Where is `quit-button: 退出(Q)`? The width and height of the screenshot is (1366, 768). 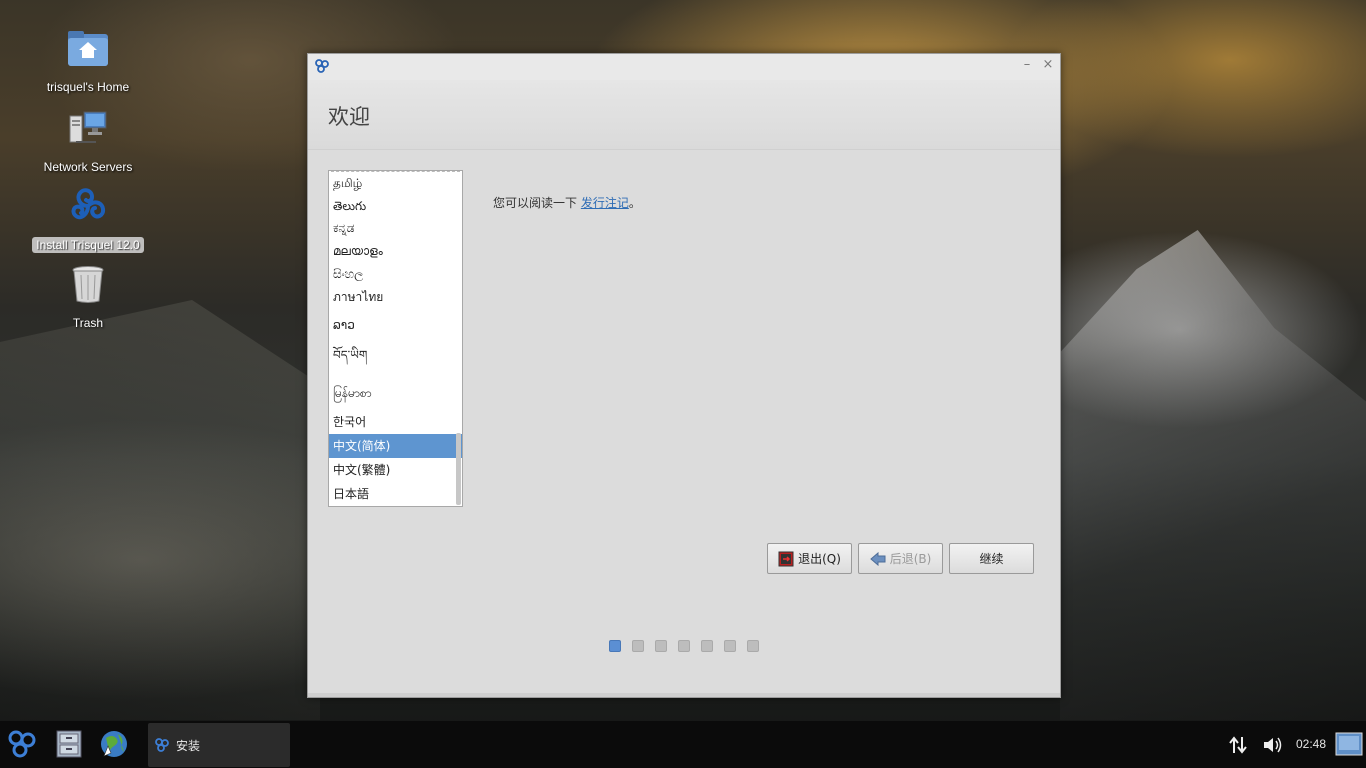 quit-button: 退出(Q) is located at coordinates (809, 558).